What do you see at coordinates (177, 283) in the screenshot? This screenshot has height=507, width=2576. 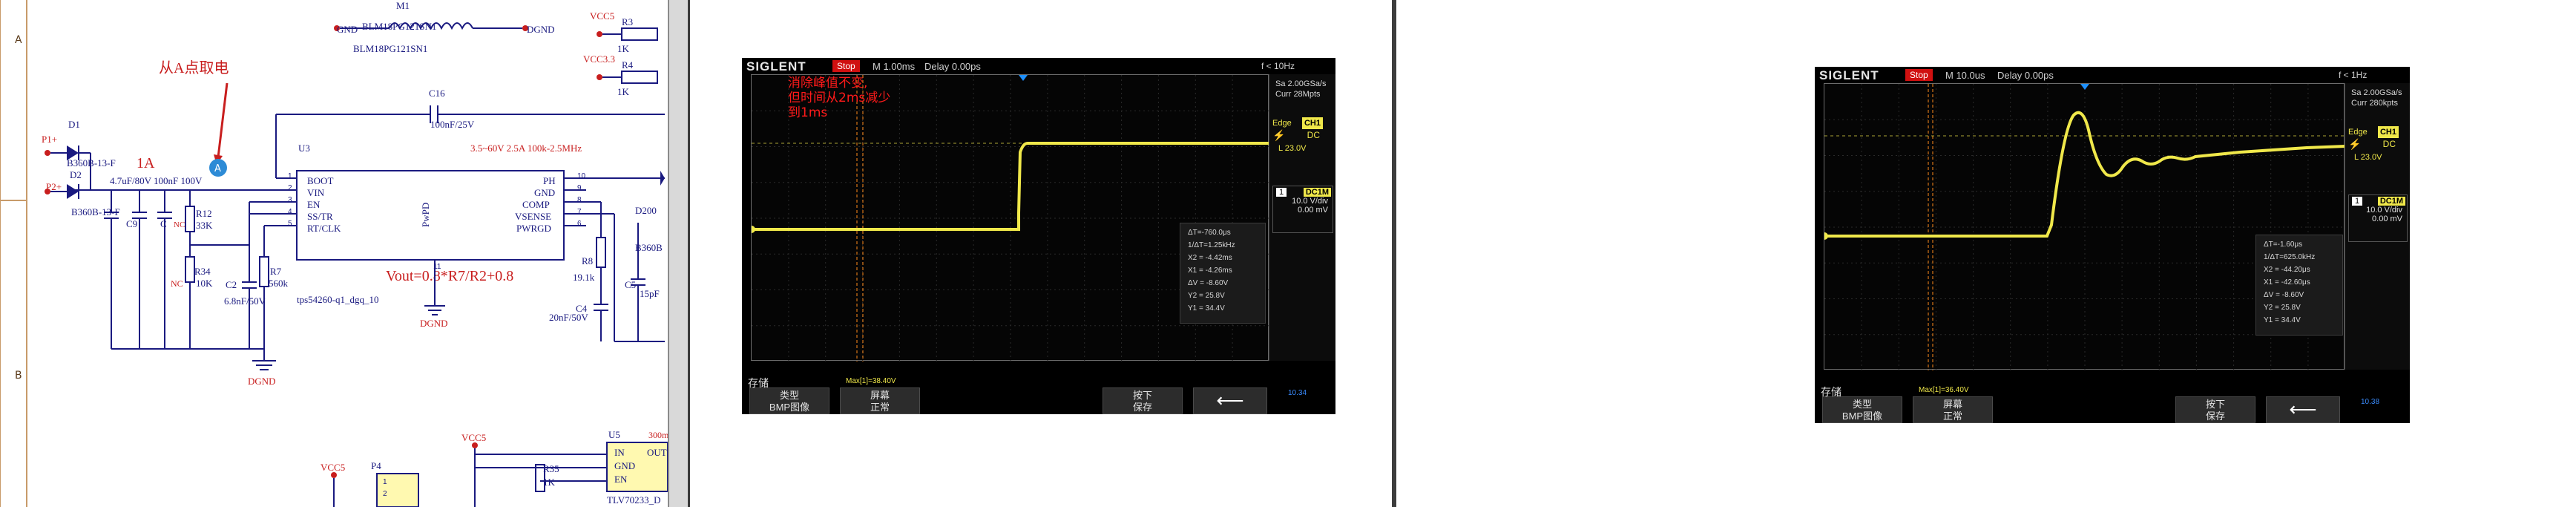 I see `nc-label-2: NC` at bounding box center [177, 283].